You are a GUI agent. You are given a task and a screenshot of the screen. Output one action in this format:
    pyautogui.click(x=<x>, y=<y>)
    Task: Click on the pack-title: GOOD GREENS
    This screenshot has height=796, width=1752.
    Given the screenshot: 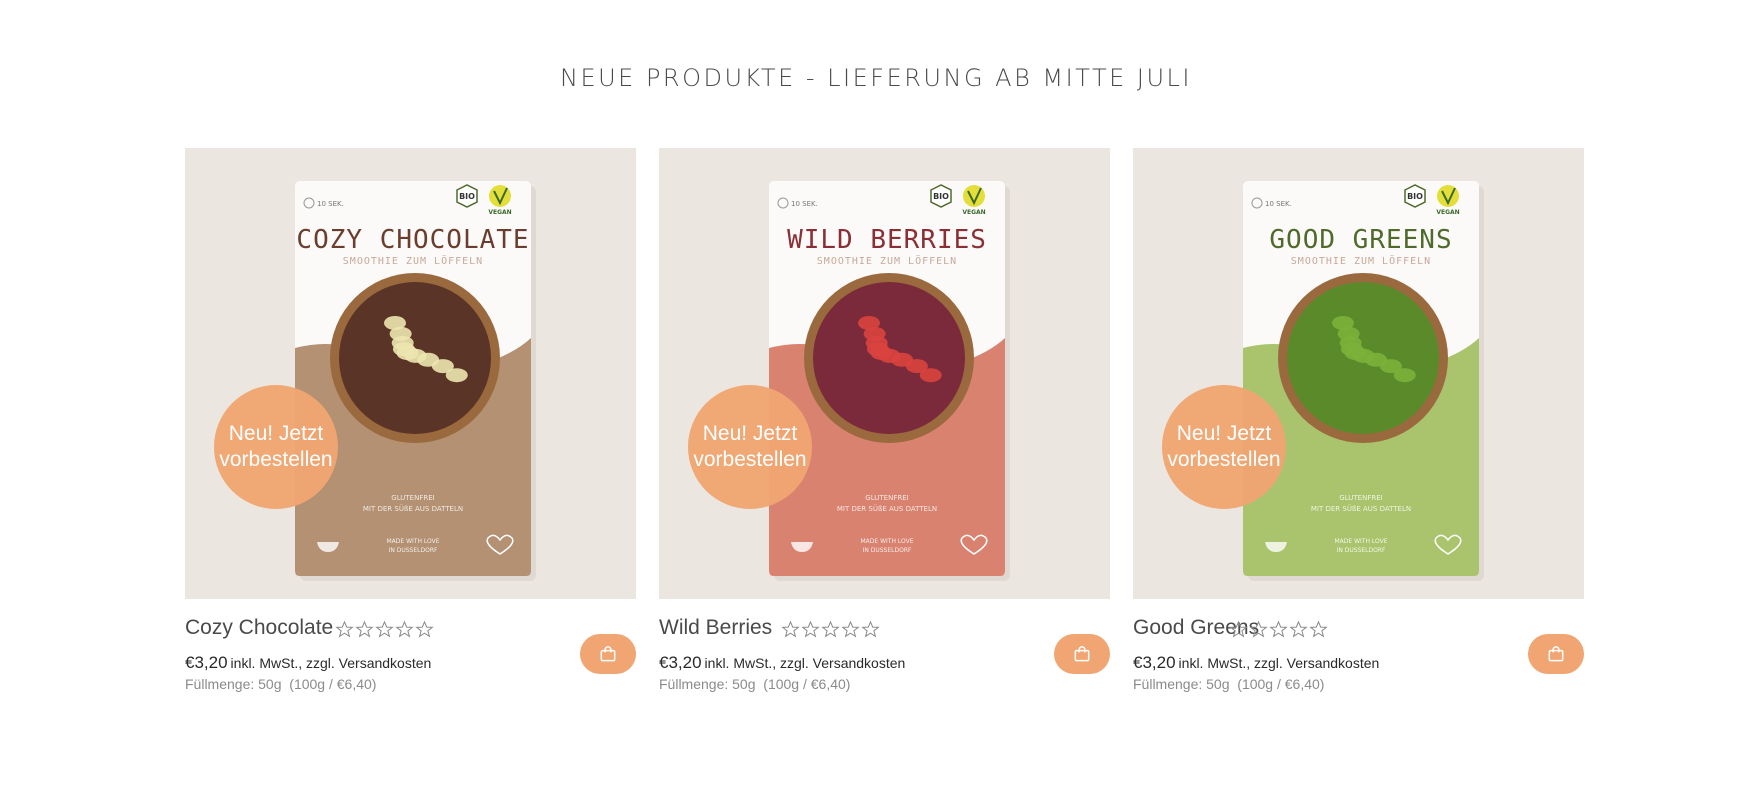 What is the action you would take?
    pyautogui.click(x=1360, y=240)
    